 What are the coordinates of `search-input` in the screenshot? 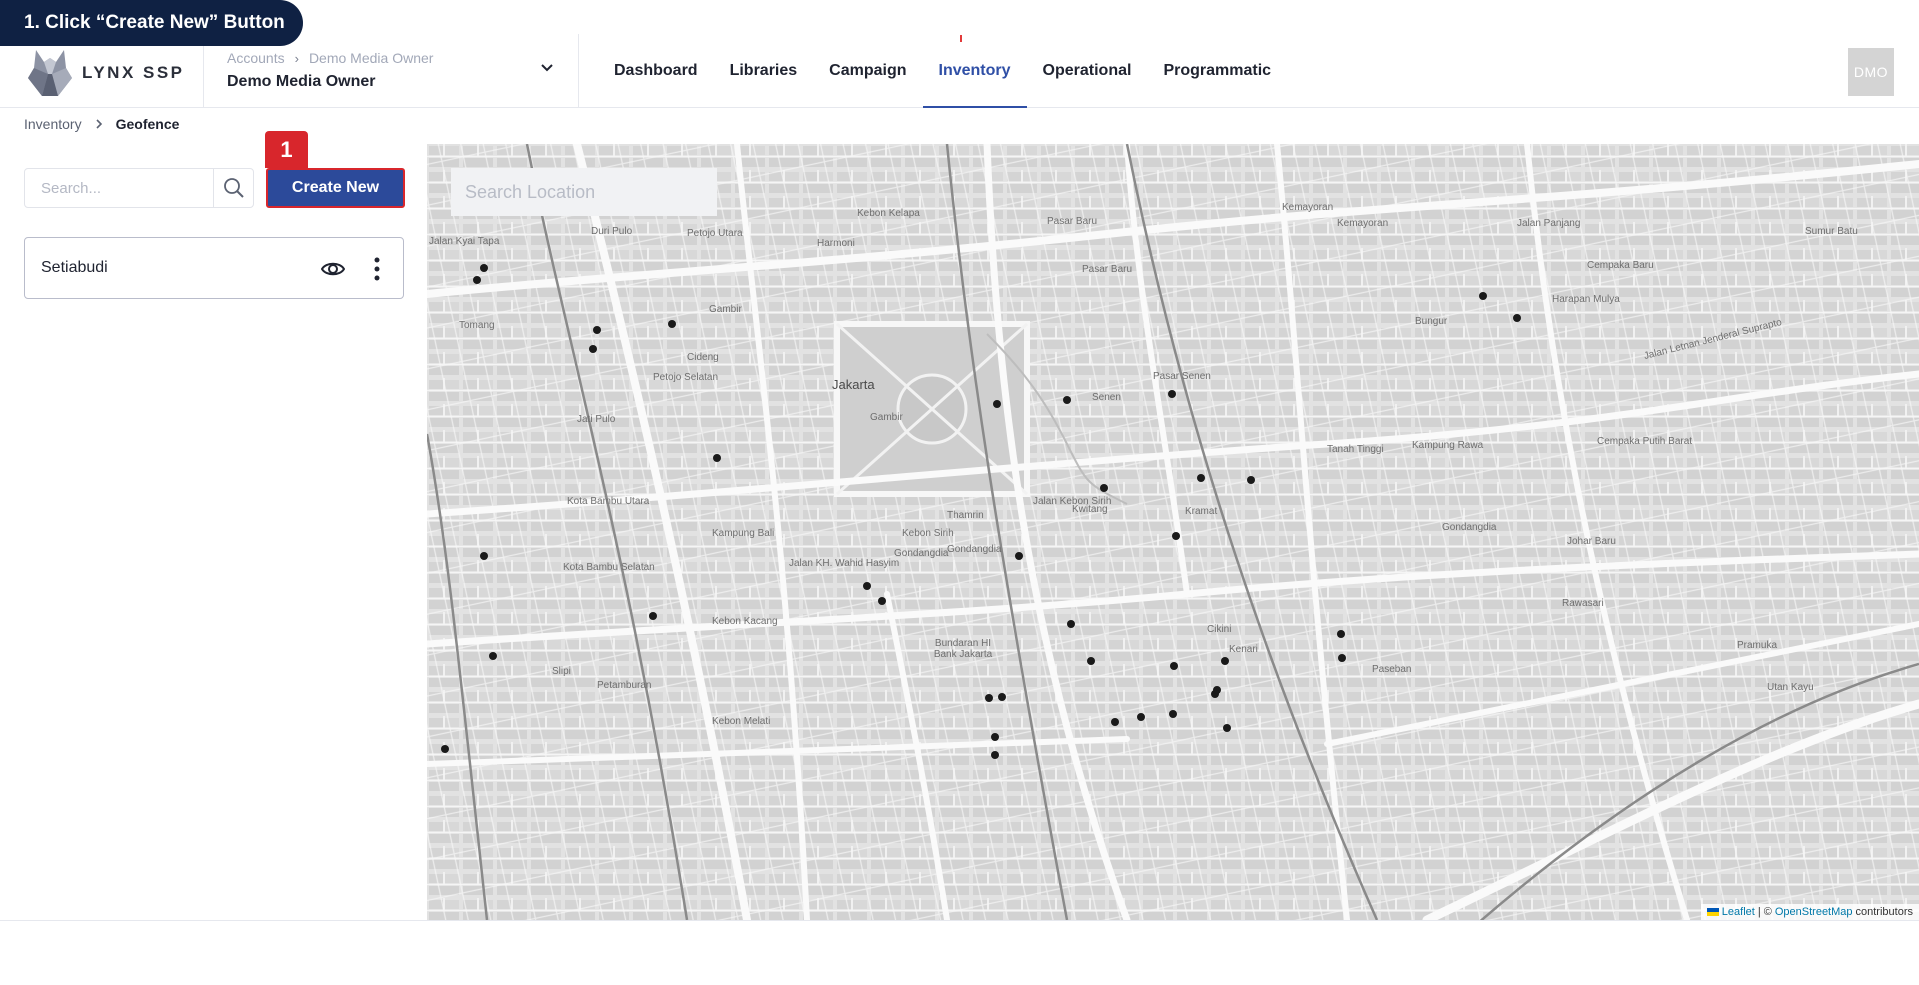 It's located at (119, 188).